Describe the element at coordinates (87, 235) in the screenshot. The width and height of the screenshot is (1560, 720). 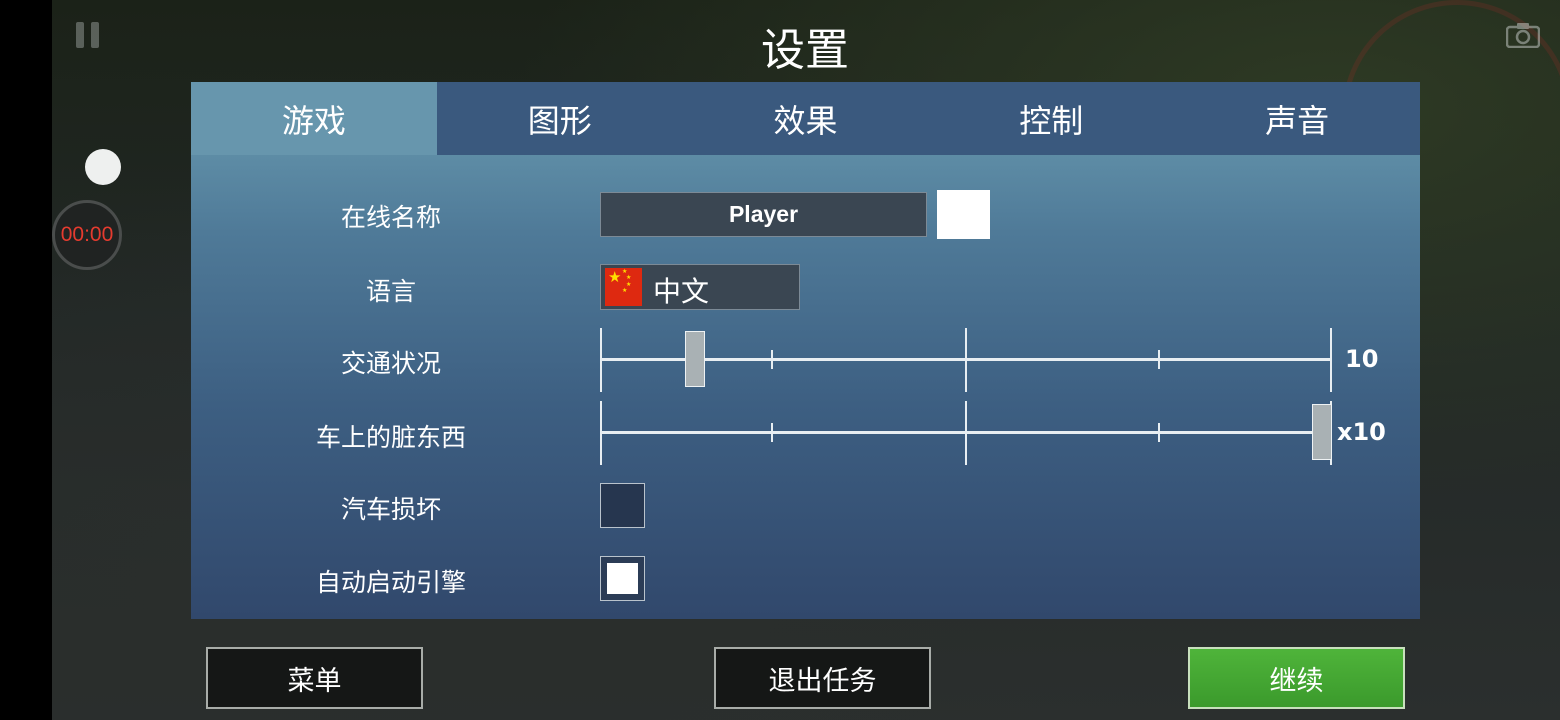
I see `record-timer: 00:00` at that location.